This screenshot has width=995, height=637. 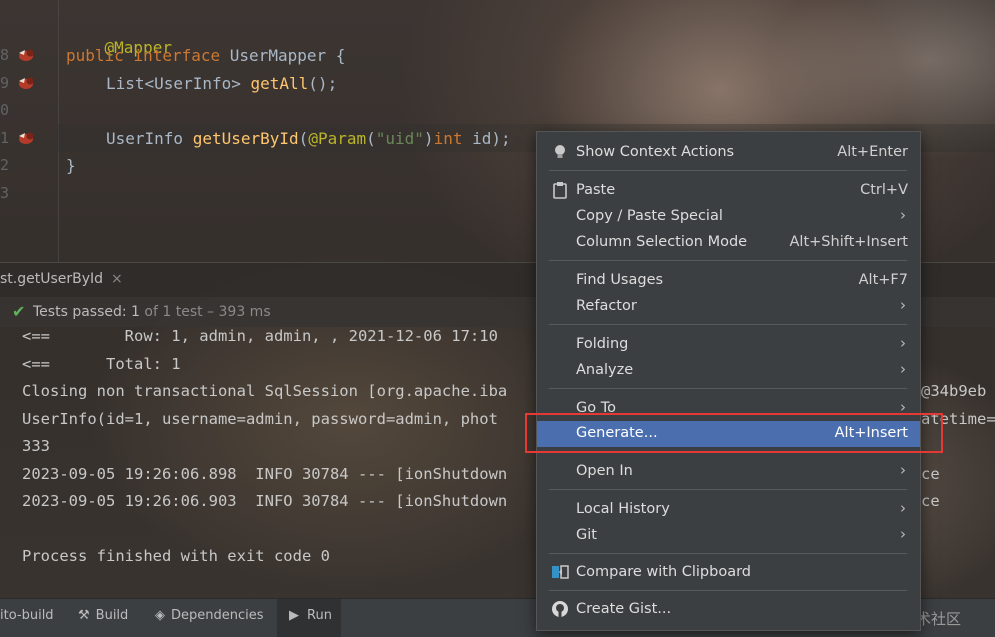 I want to click on run-tab-label: Run, so click(x=319, y=615).